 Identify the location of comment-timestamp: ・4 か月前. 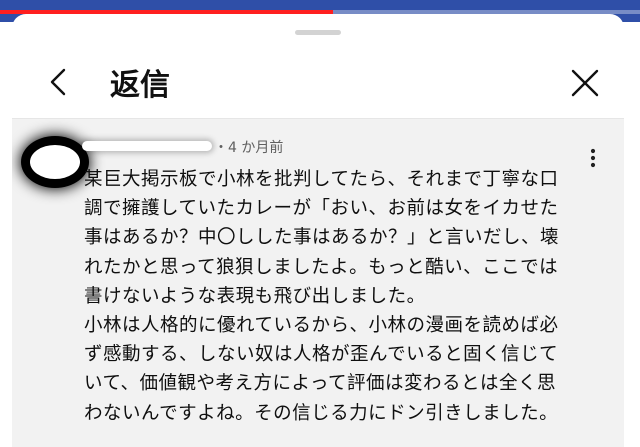
(249, 148).